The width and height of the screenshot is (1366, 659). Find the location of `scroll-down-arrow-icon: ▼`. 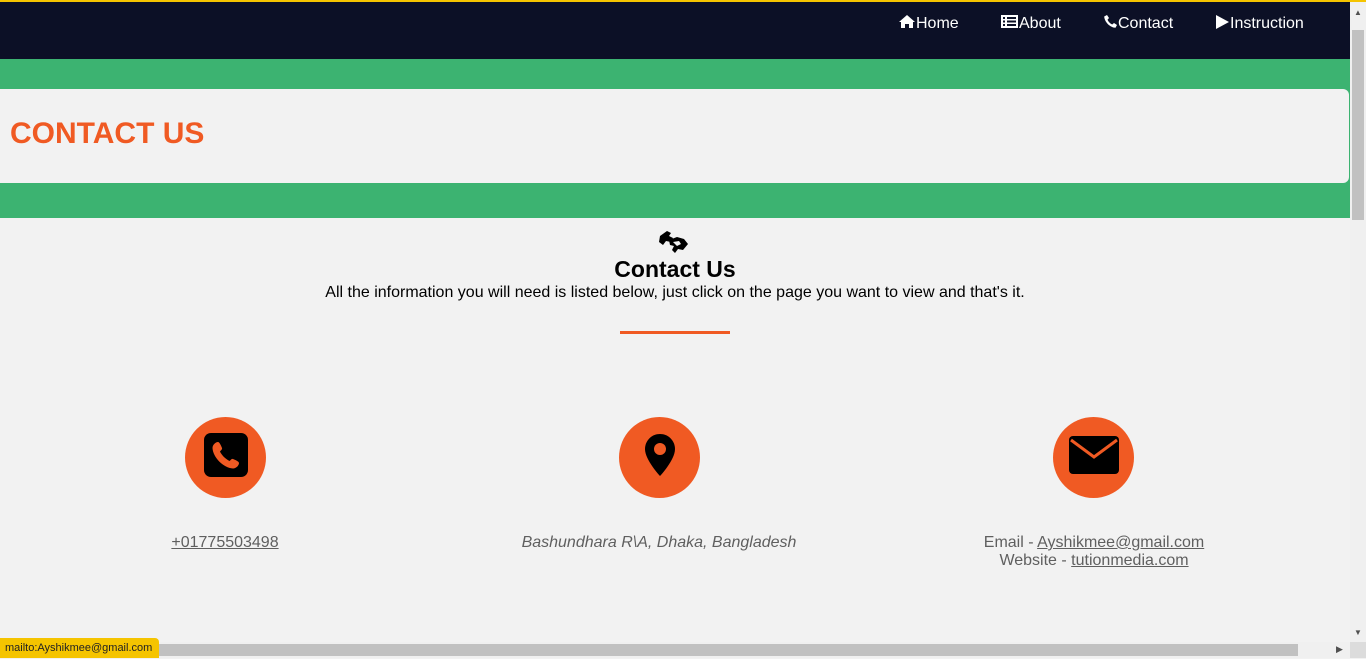

scroll-down-arrow-icon: ▼ is located at coordinates (1358, 632).